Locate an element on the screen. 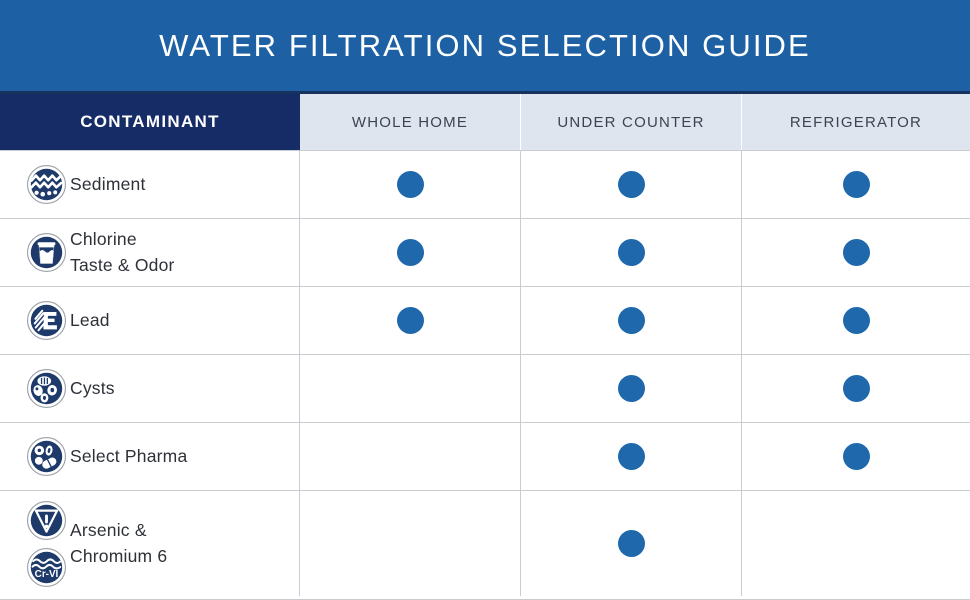 The height and width of the screenshot is (600, 970). cysts-microbe-icon is located at coordinates (46, 388).